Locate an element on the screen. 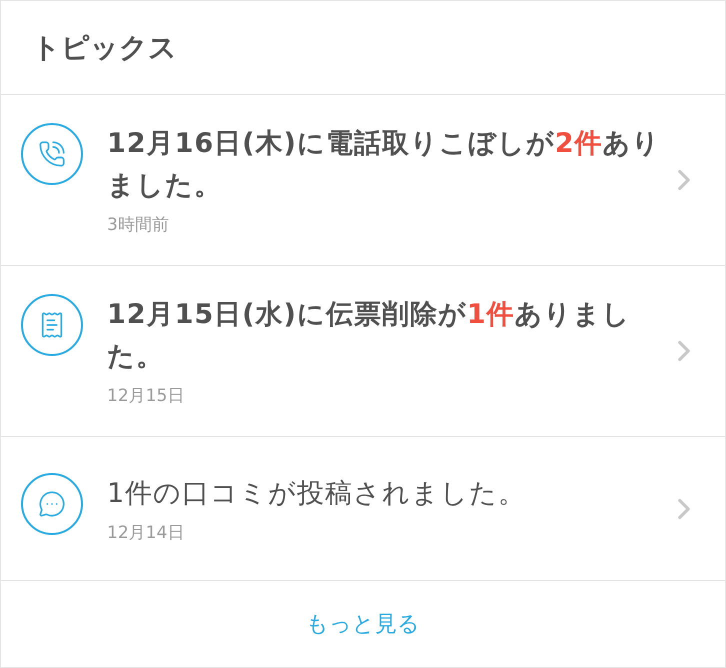 This screenshot has width=726, height=668. timestamp: 3時間前 is located at coordinates (138, 225).